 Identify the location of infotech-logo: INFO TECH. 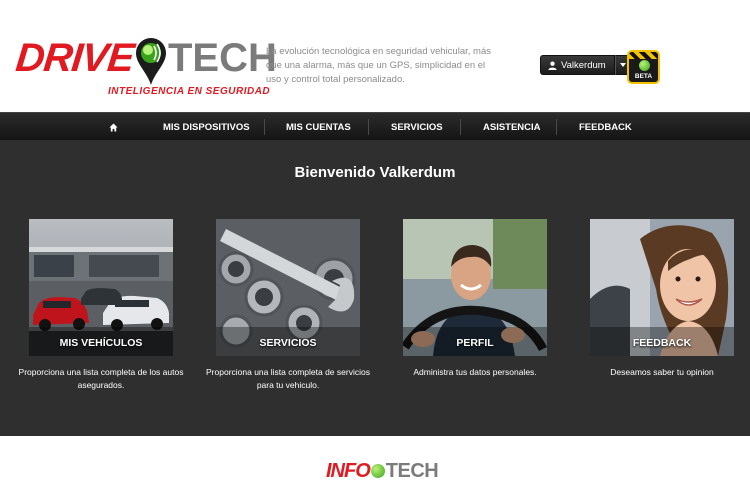
(382, 470).